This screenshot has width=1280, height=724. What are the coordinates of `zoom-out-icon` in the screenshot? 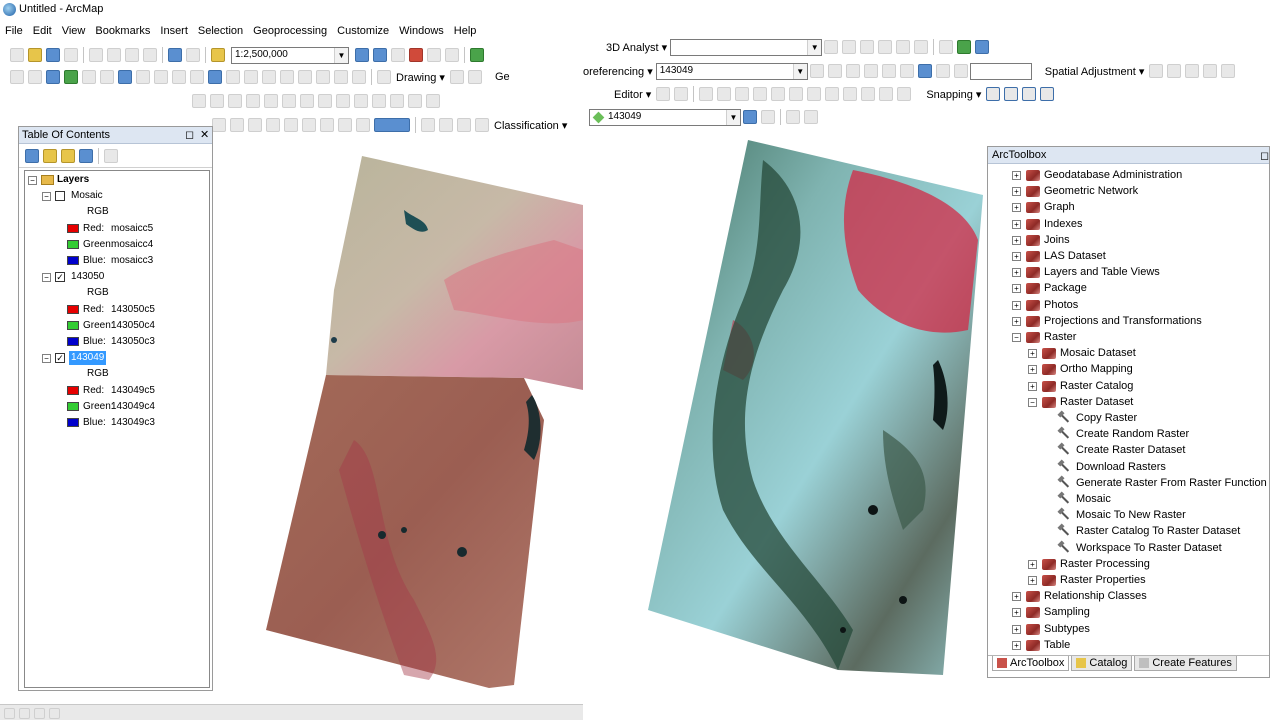 It's located at (35, 77).